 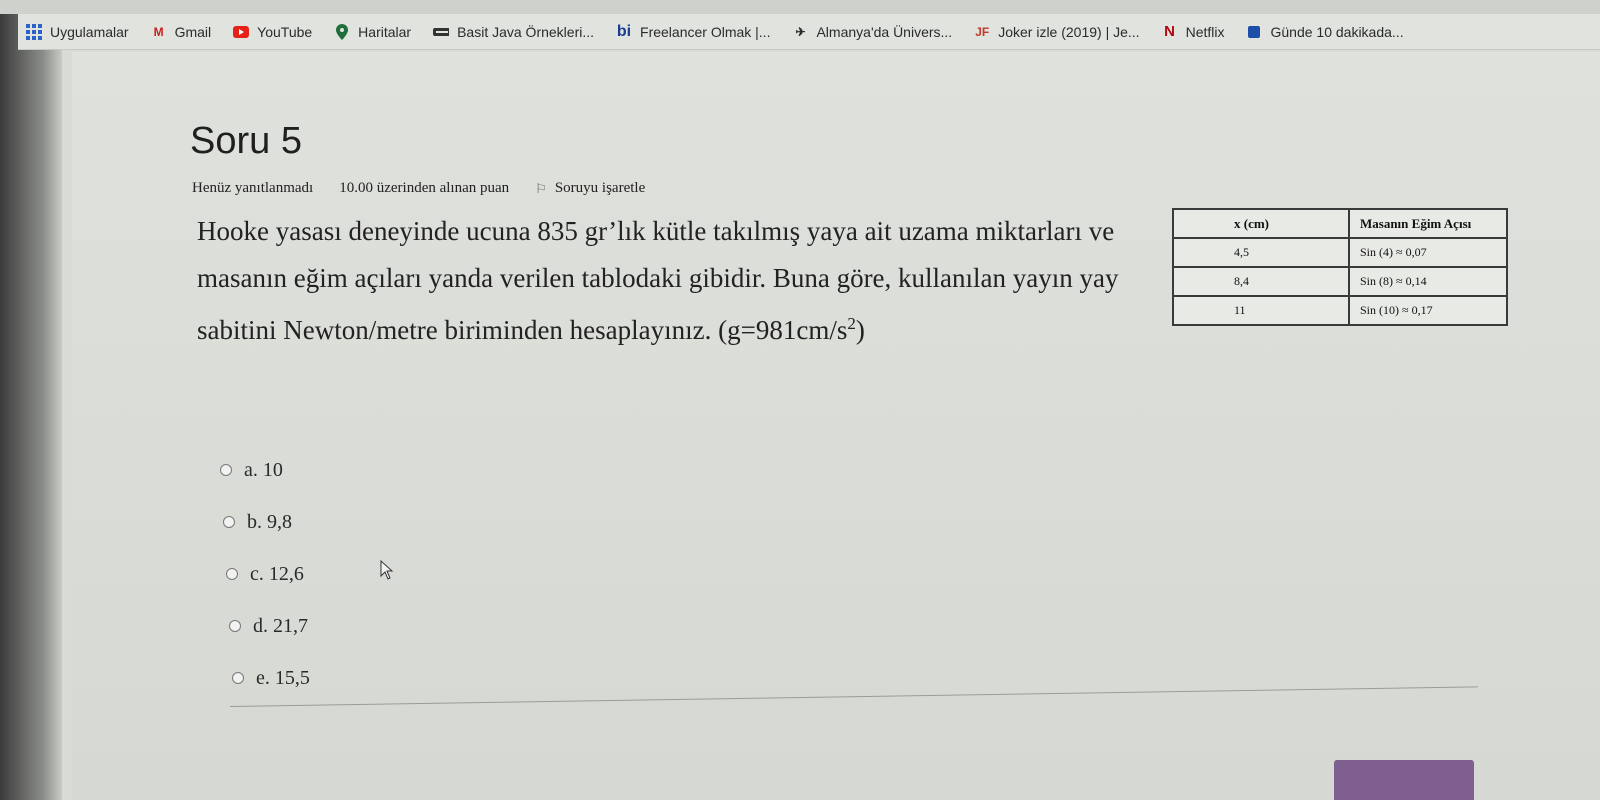 What do you see at coordinates (283, 677) in the screenshot?
I see `option-label: e. 15,5` at bounding box center [283, 677].